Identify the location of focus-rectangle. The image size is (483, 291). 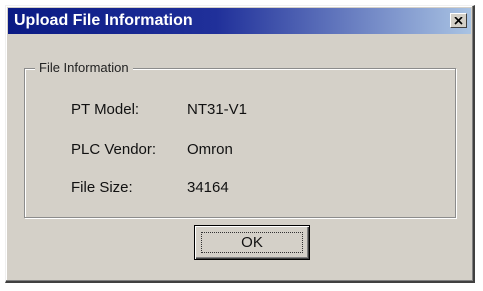
(252, 242).